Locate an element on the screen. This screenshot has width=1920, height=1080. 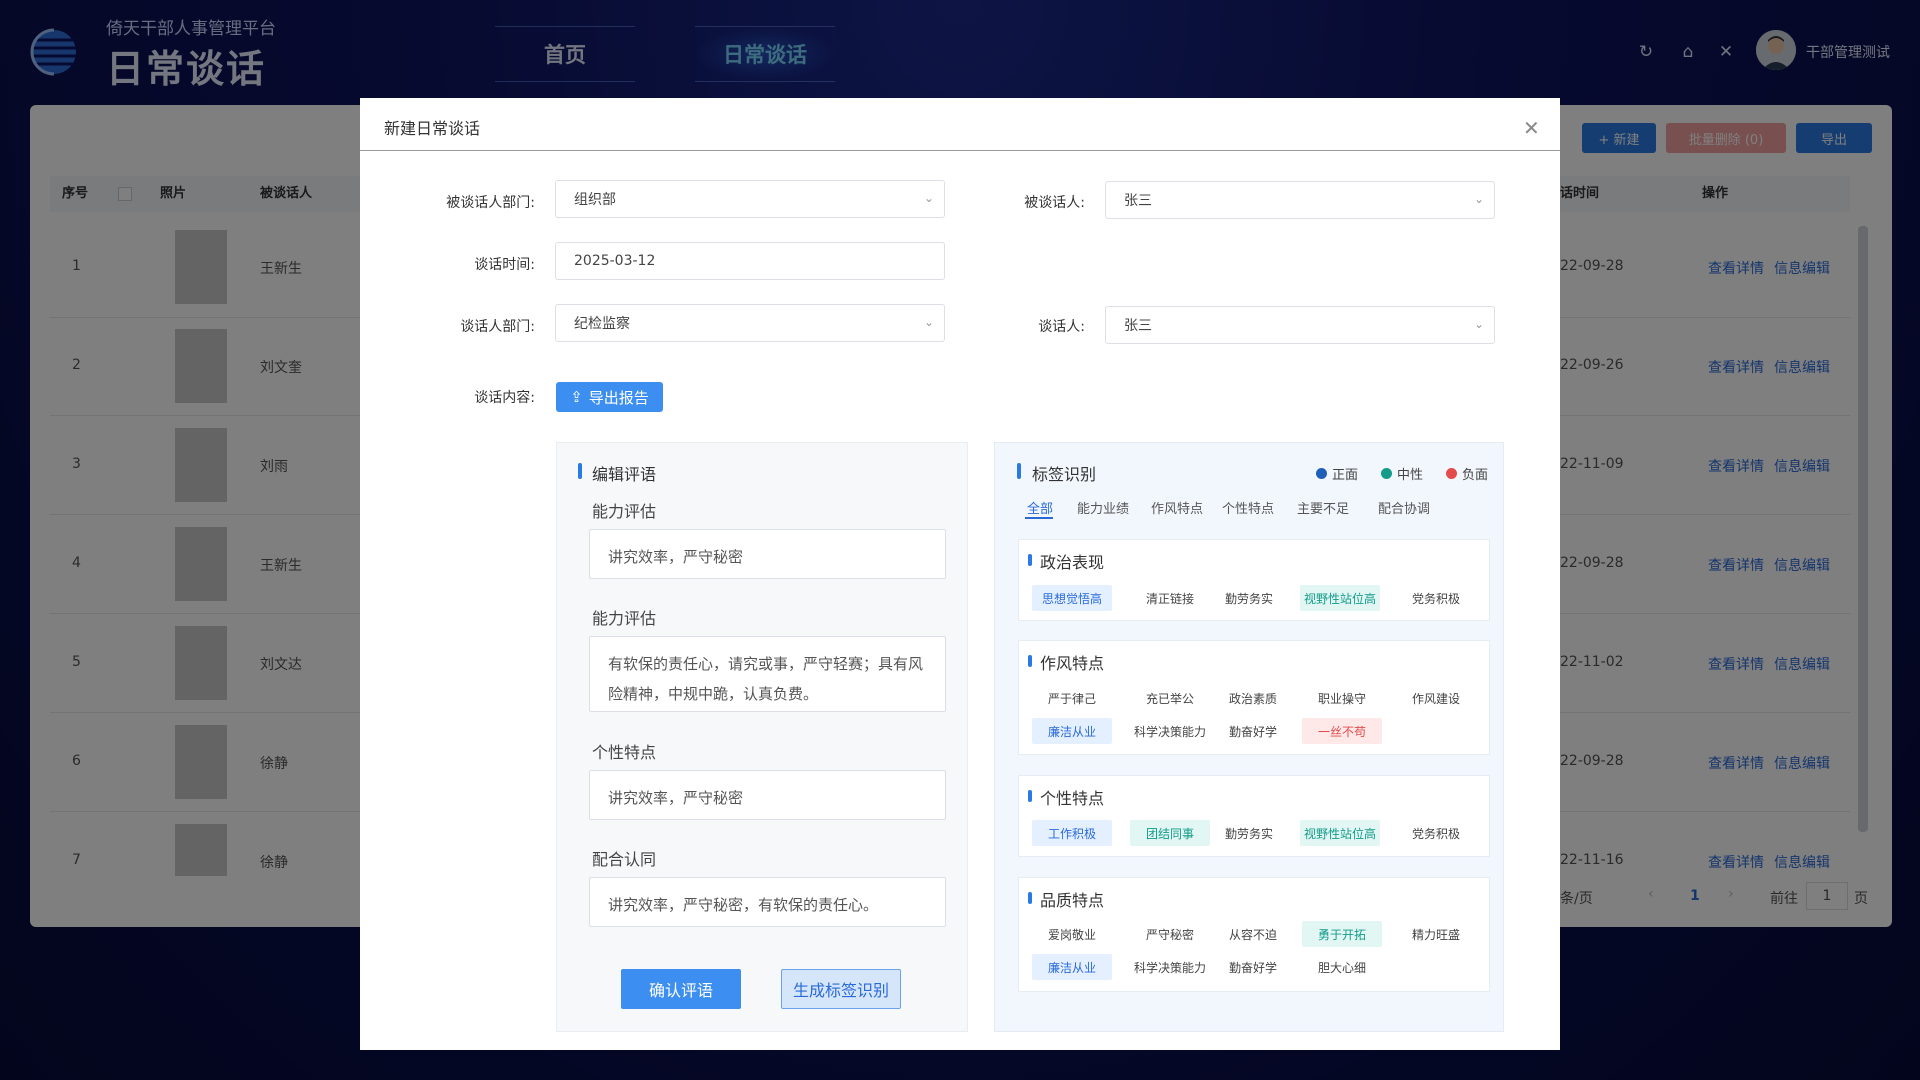
tag-chip: 团结同事 is located at coordinates (1170, 833).